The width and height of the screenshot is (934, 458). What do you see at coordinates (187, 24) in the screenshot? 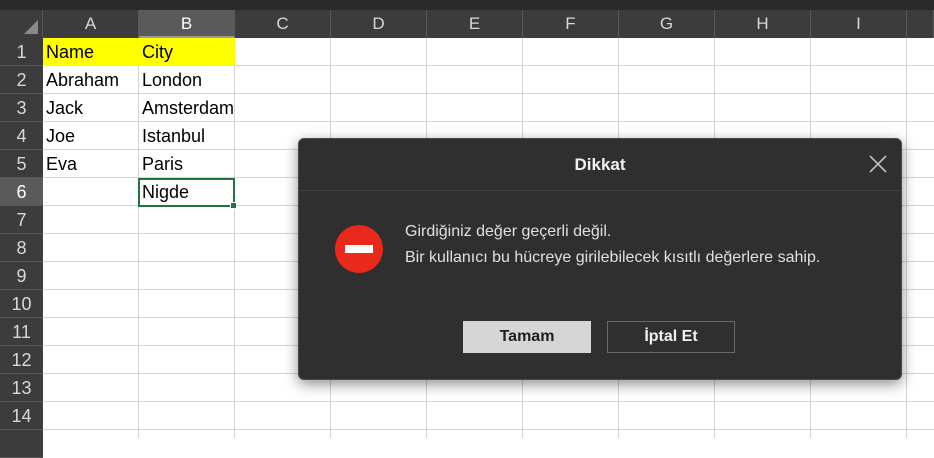
I see `column-header-b: B` at bounding box center [187, 24].